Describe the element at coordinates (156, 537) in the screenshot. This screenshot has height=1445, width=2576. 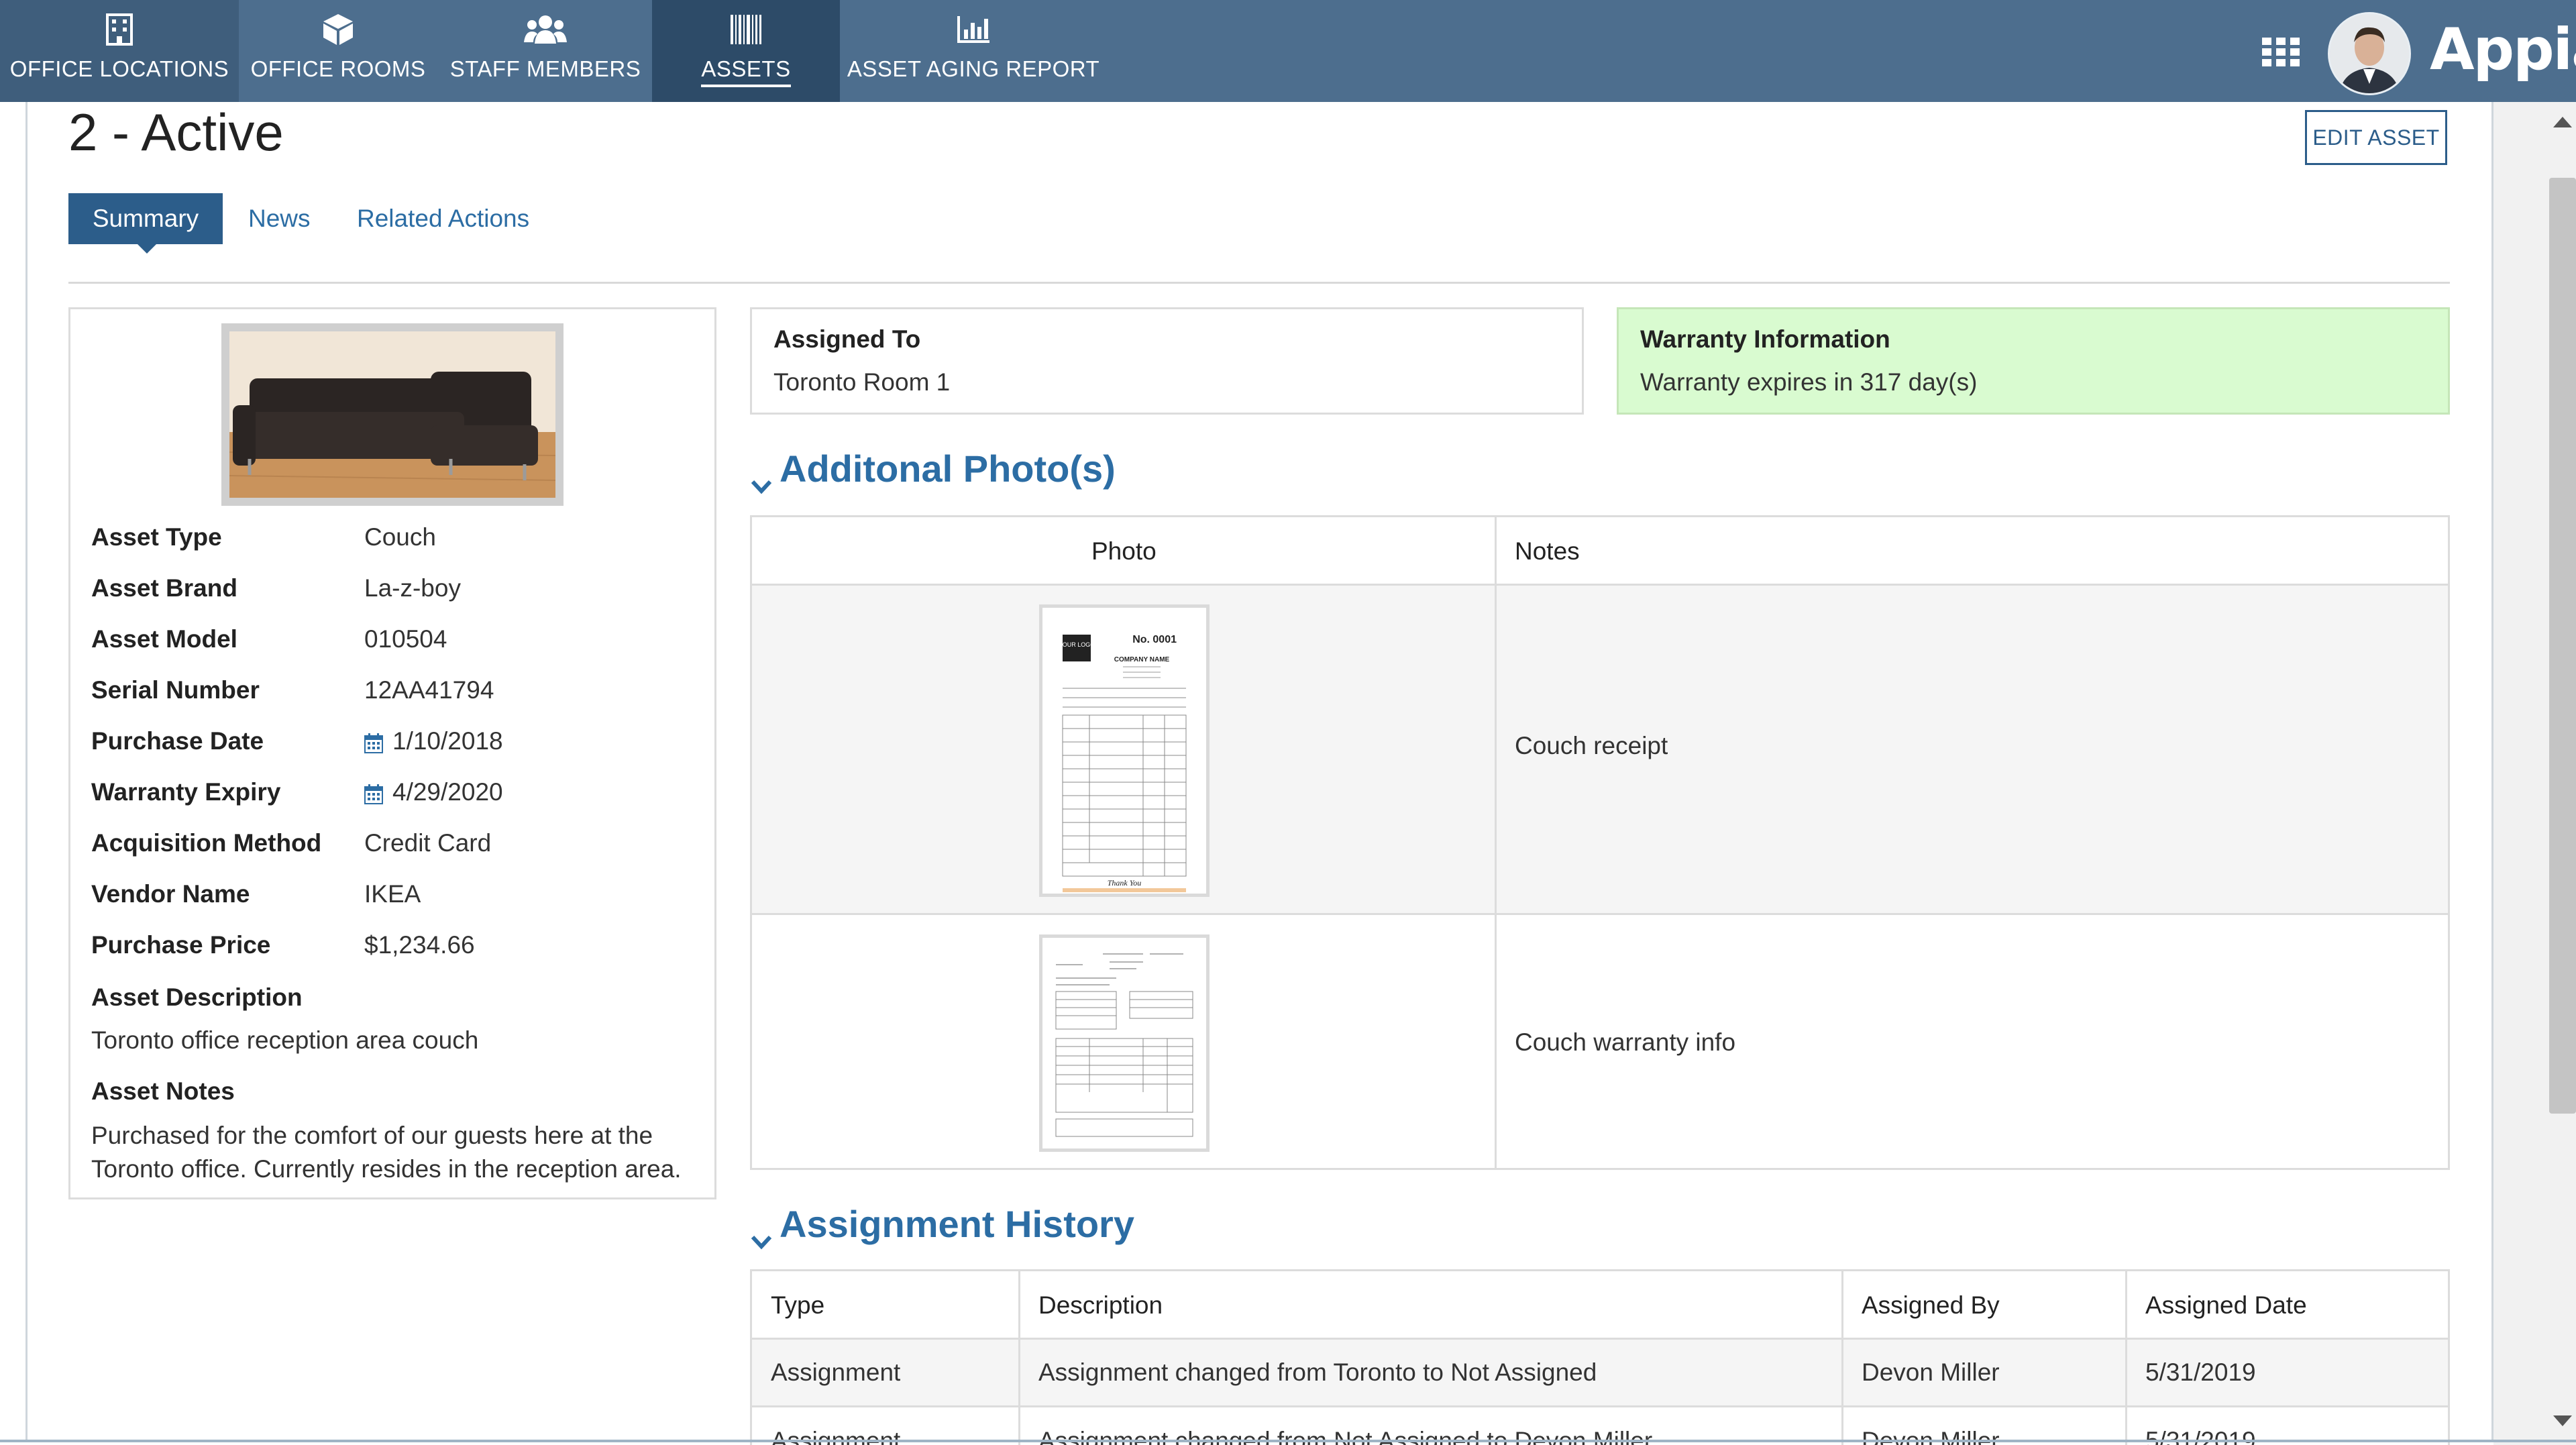
I see `field-label-asset-type: Asset Type` at that location.